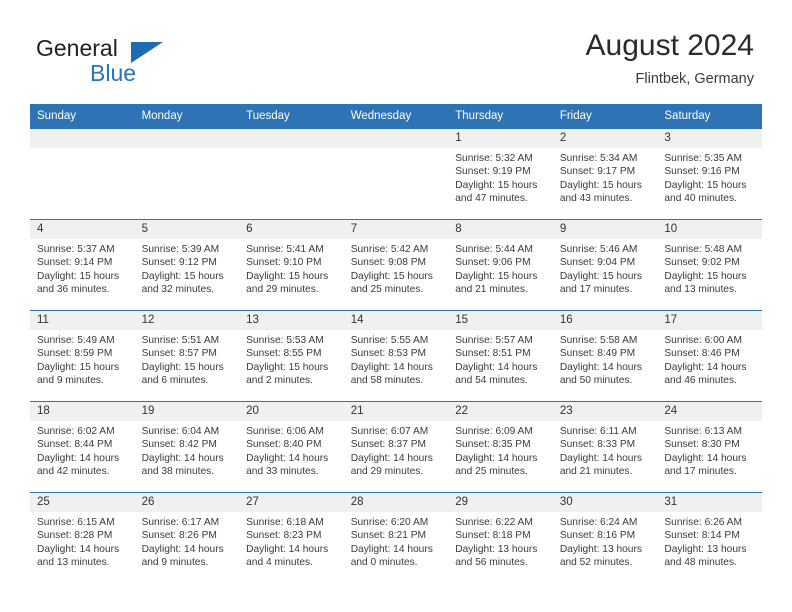 The width and height of the screenshot is (792, 612). What do you see at coordinates (291, 411) in the screenshot?
I see `day-number: 20` at bounding box center [291, 411].